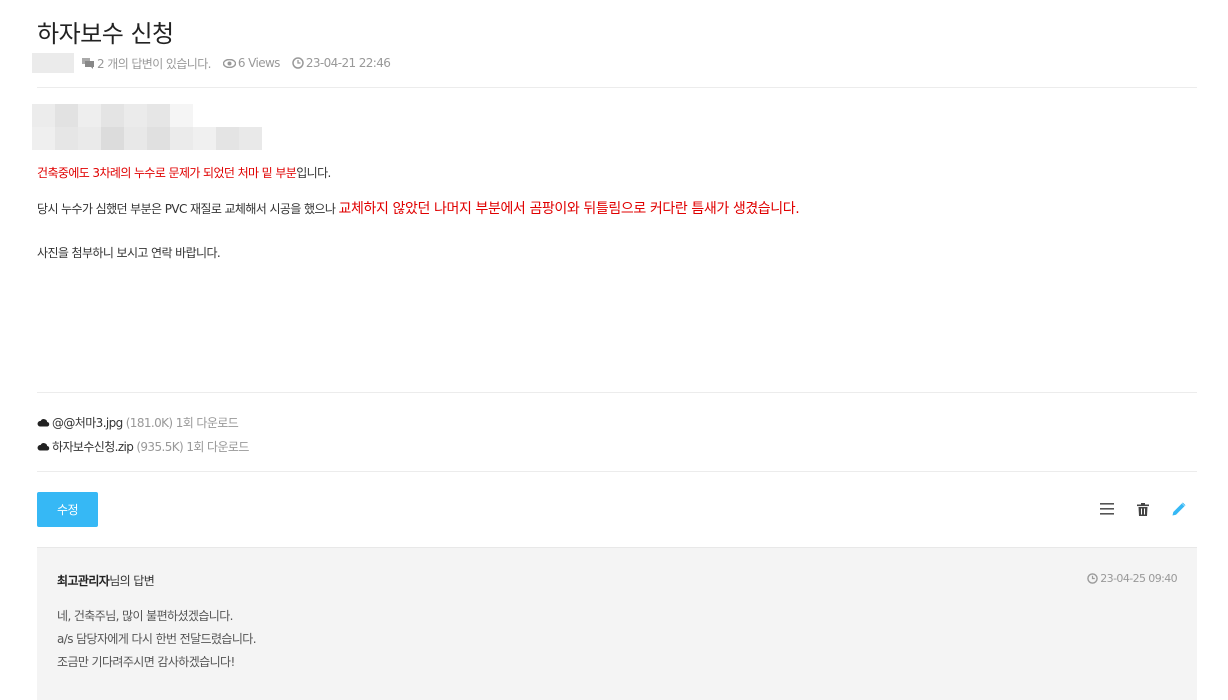 Image resolution: width=1228 pixels, height=700 pixels. I want to click on answer-count-text: 2 개의 답변이 있습니다., so click(154, 63).